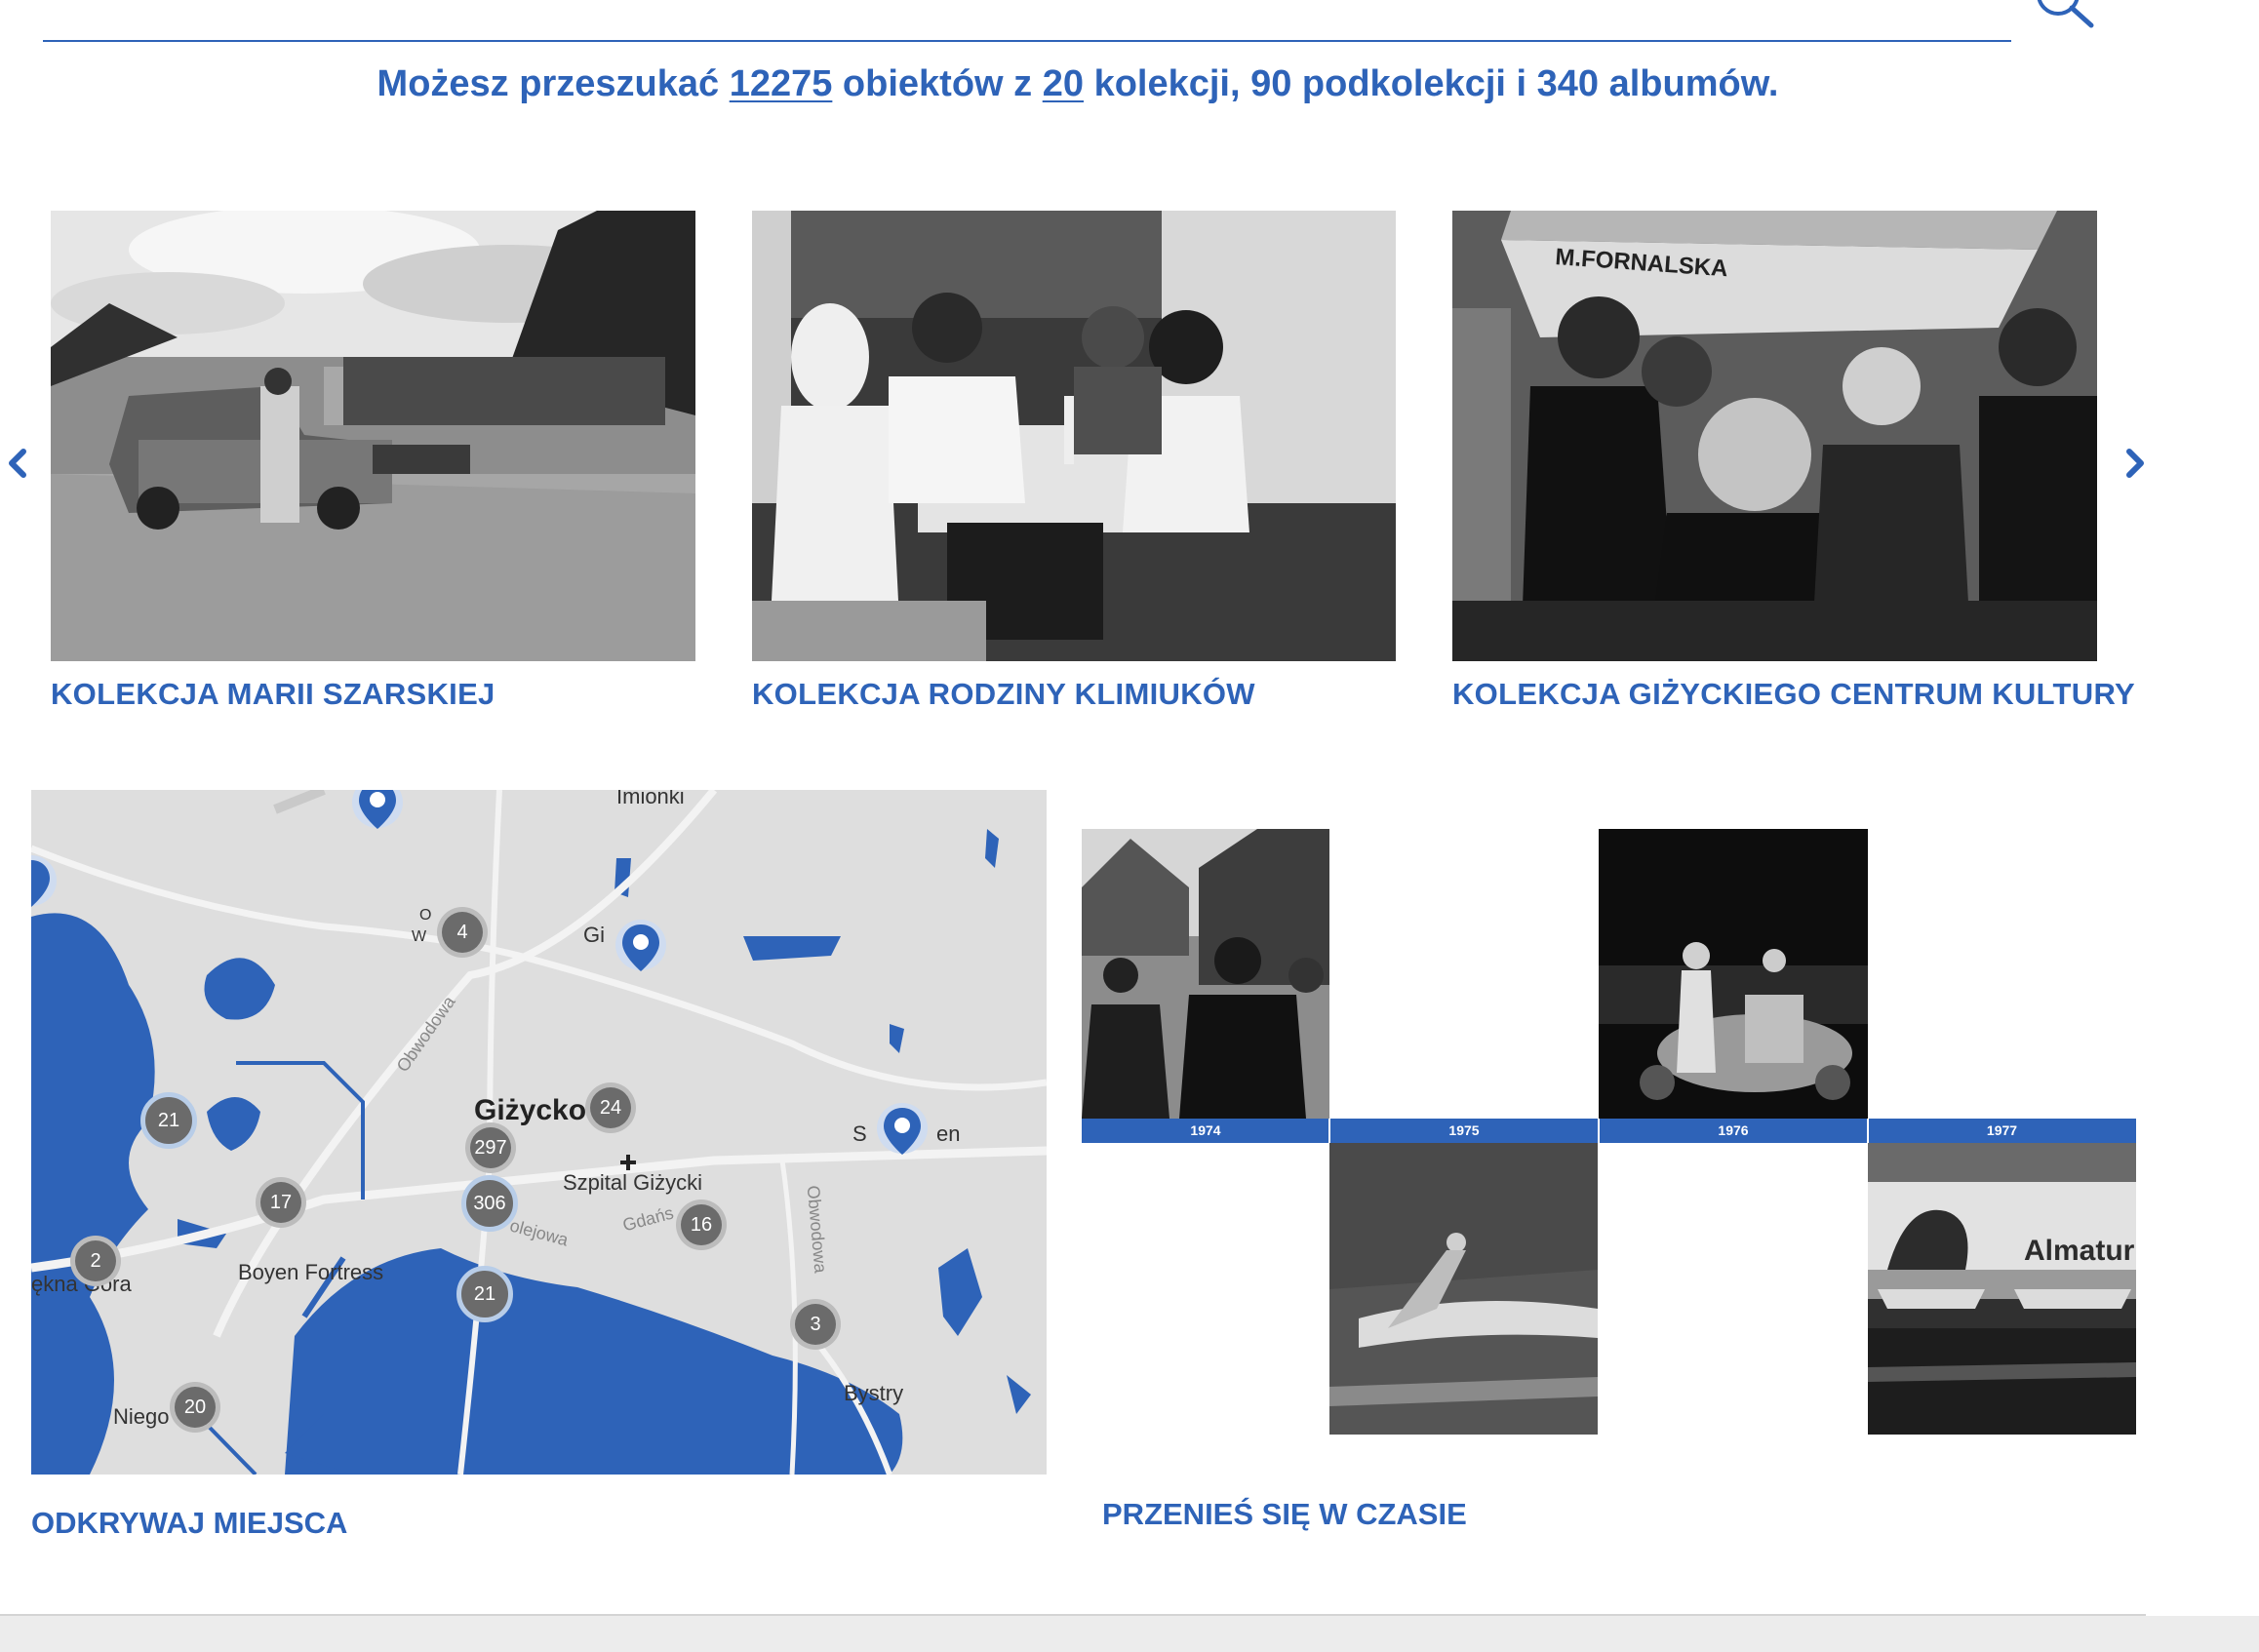 This screenshot has height=1652, width=2259. What do you see at coordinates (491, 1147) in the screenshot?
I see `map-cluster: 297` at bounding box center [491, 1147].